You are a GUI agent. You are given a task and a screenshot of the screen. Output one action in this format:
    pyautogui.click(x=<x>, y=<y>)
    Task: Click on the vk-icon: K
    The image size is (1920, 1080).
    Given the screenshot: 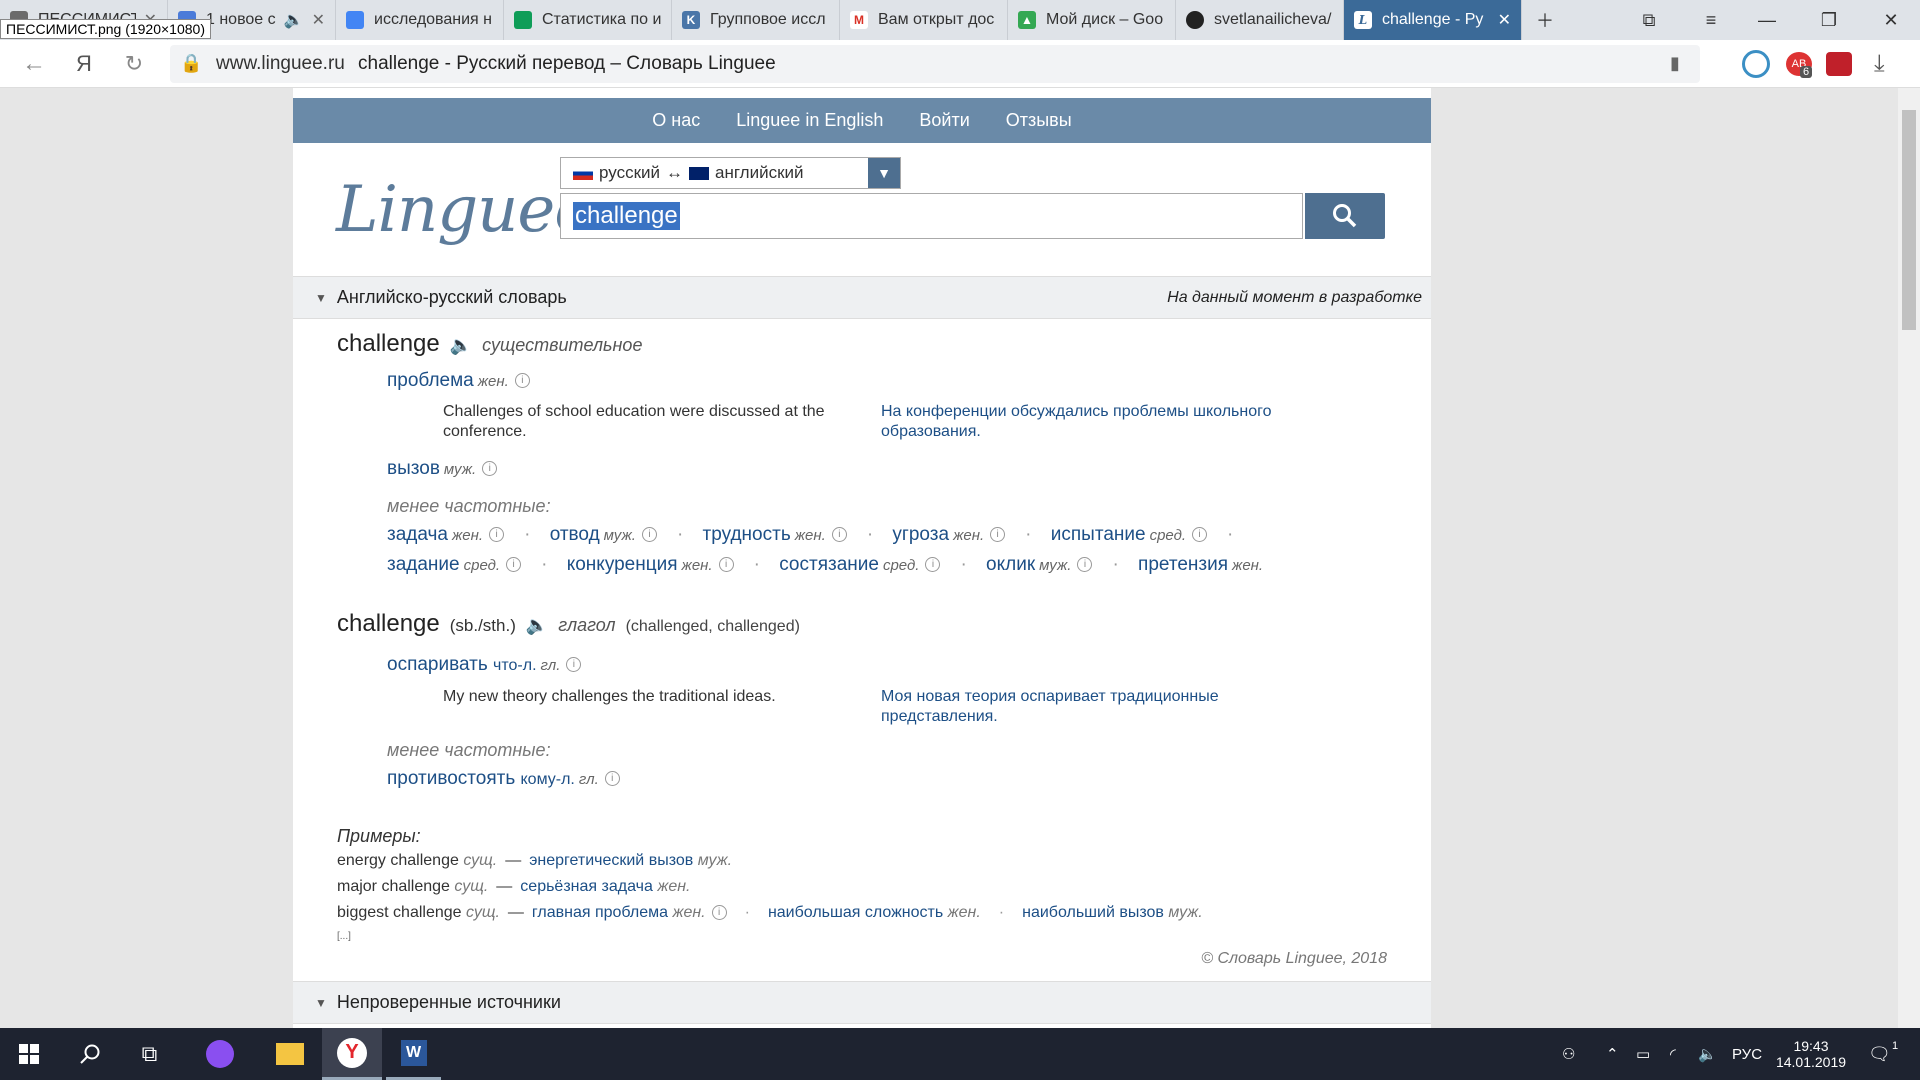 What is the action you would take?
    pyautogui.click(x=691, y=20)
    